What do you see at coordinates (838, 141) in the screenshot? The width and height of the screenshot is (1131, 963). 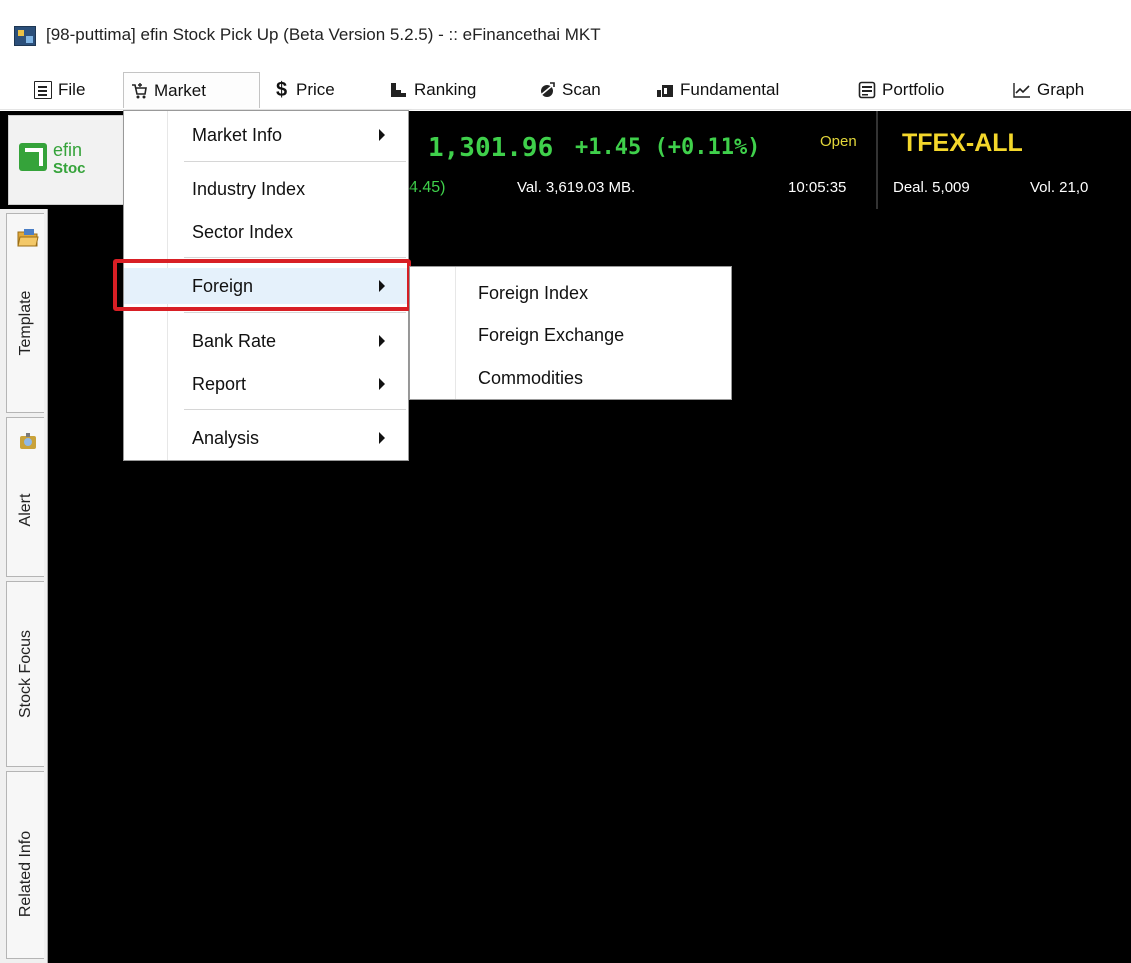 I see `market-status: Open` at bounding box center [838, 141].